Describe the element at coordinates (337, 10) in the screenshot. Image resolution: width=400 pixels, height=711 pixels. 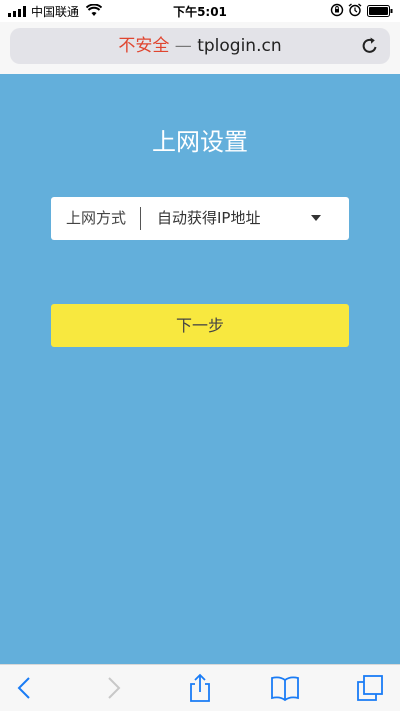
I see `rotation-lock-icon` at that location.